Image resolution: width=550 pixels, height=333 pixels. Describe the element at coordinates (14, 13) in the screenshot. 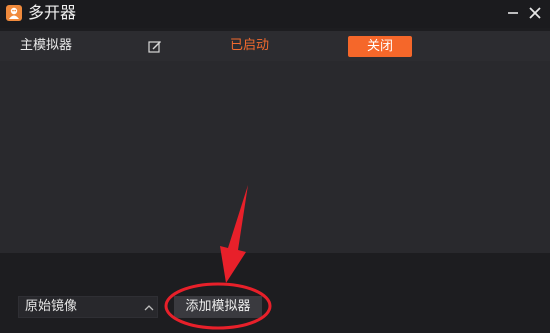

I see `app-logo-icon` at that location.